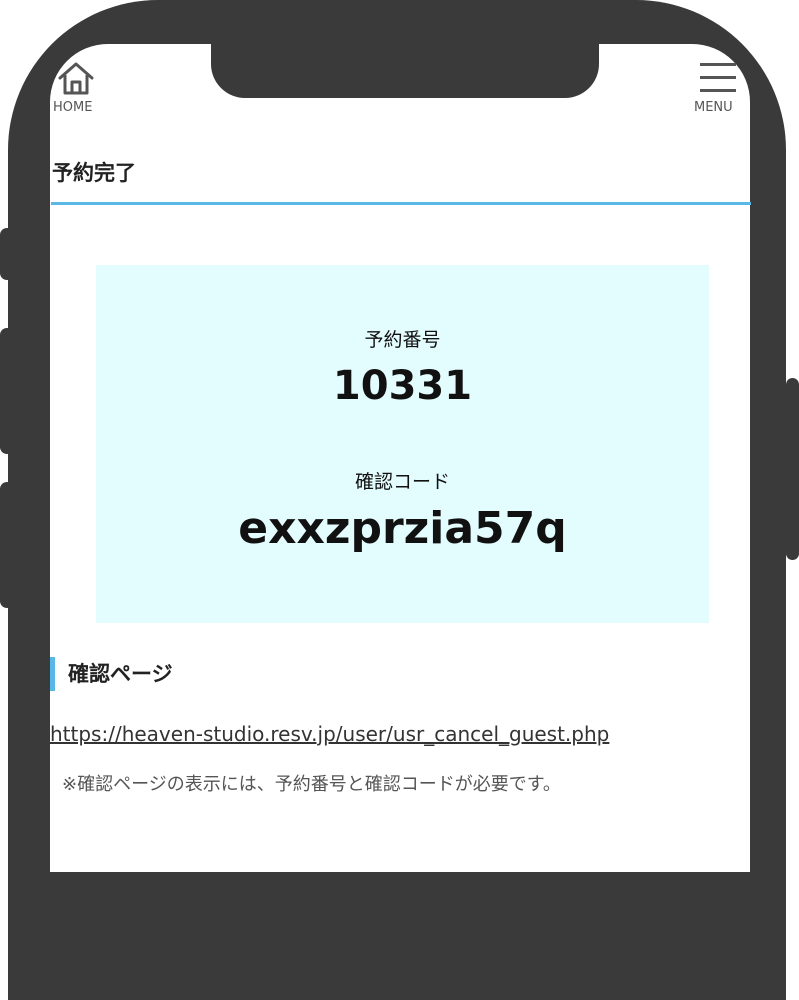 This screenshot has height=1000, width=799. I want to click on home-button: HOME, so click(81, 89).